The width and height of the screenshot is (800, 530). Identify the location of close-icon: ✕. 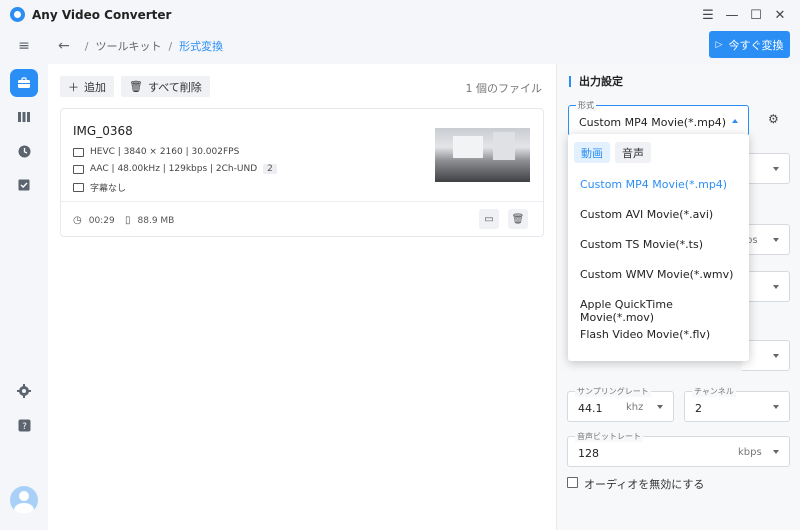
(780, 15).